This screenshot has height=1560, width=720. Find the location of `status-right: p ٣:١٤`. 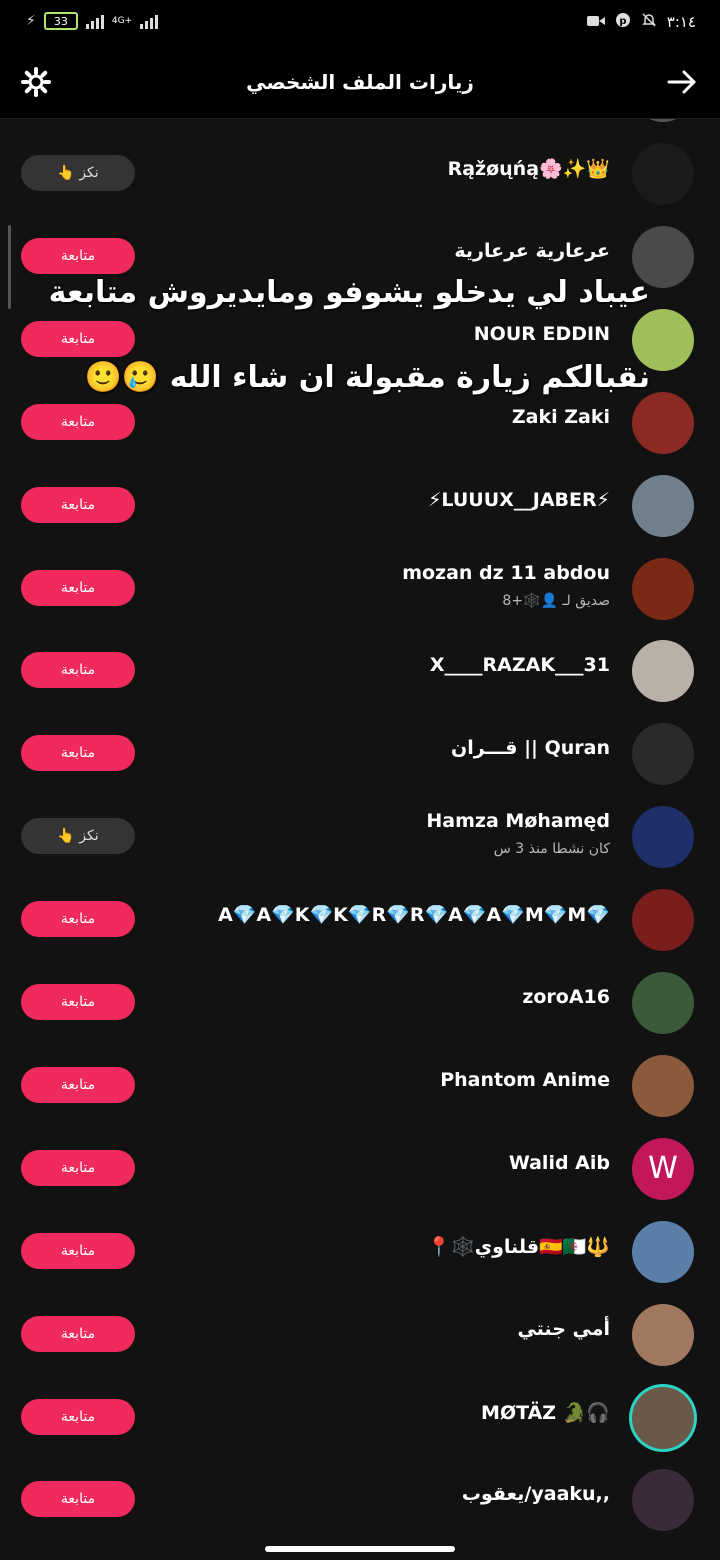

status-right: p ٣:١٤ is located at coordinates (641, 22).